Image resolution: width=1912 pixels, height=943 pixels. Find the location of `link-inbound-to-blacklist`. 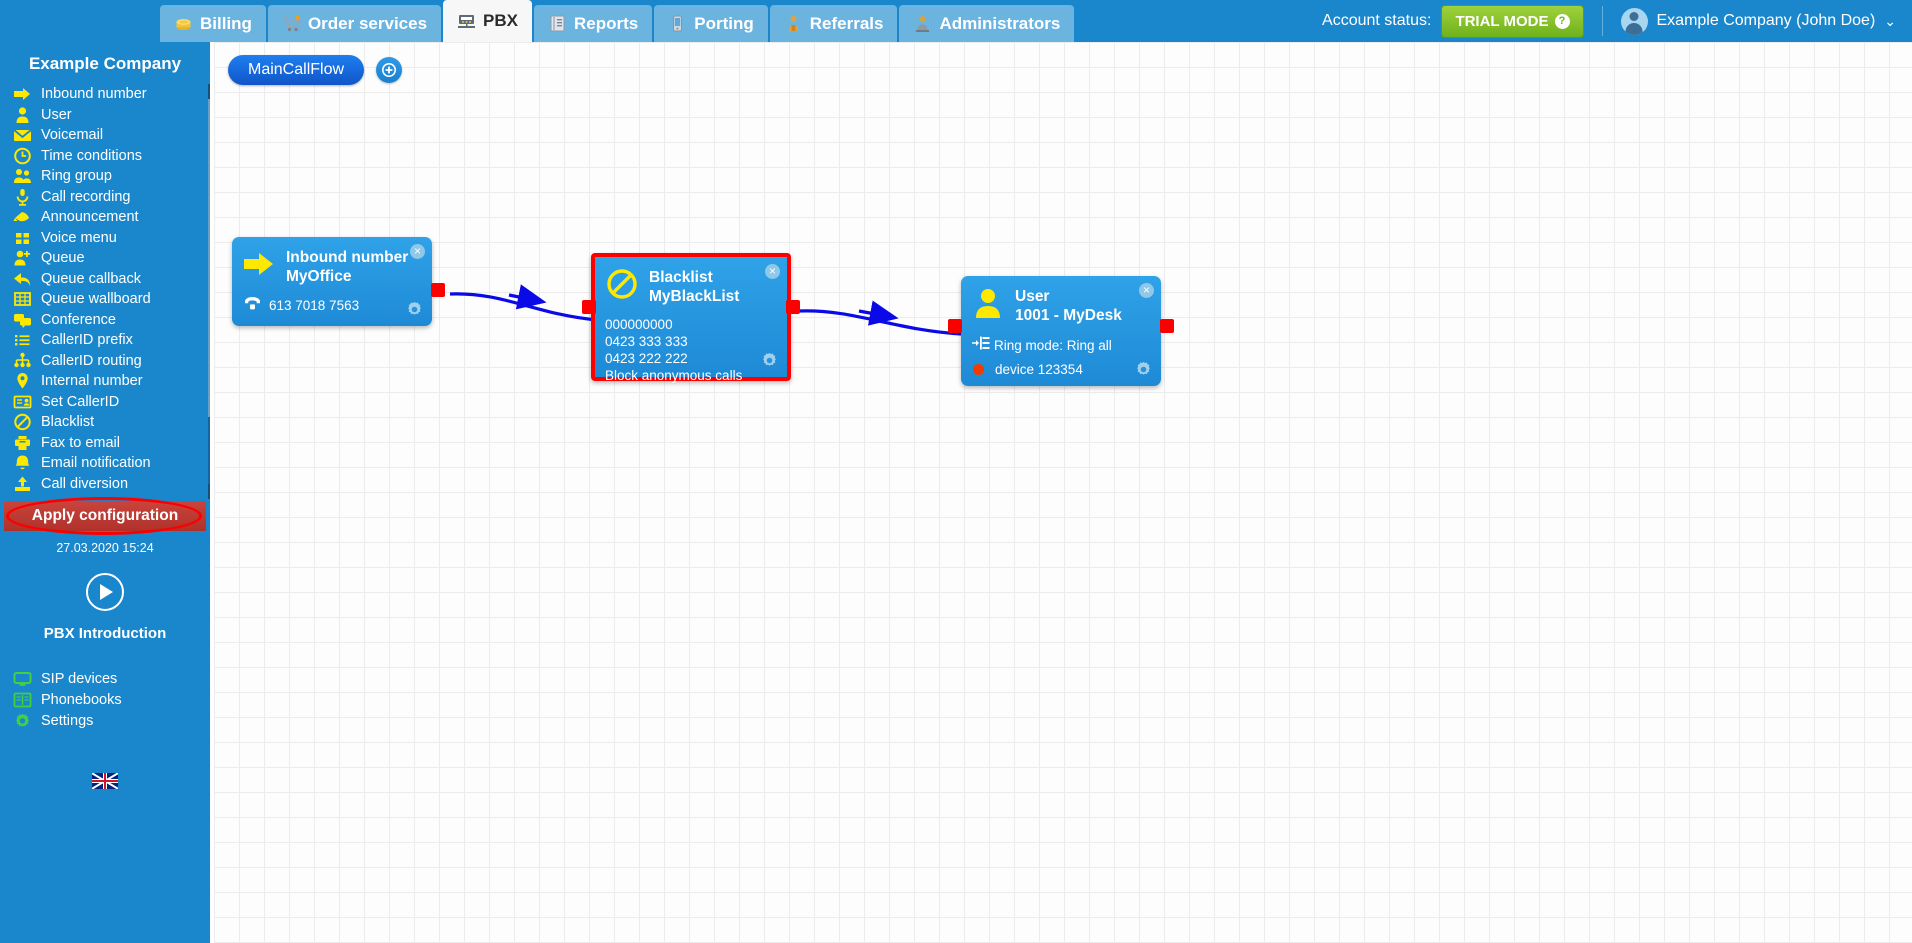

link-inbound-to-blacklist is located at coordinates (523, 307).